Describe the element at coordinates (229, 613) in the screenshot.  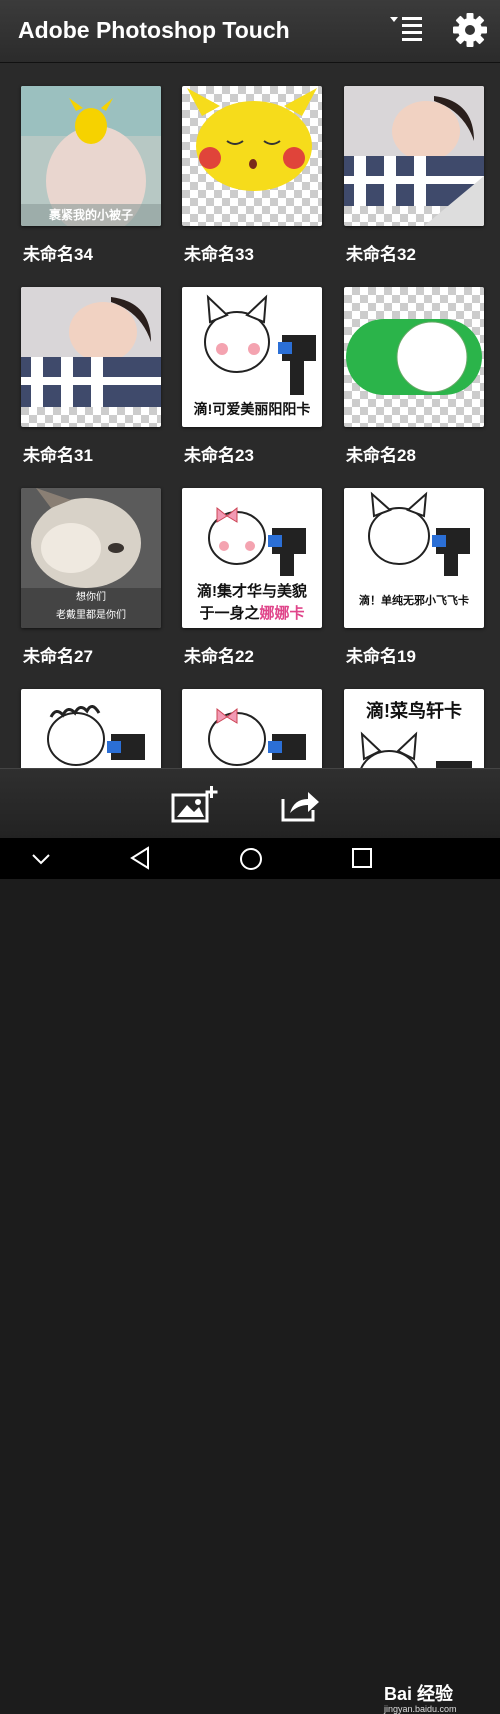
I see `caption-text: 于一身之` at that location.